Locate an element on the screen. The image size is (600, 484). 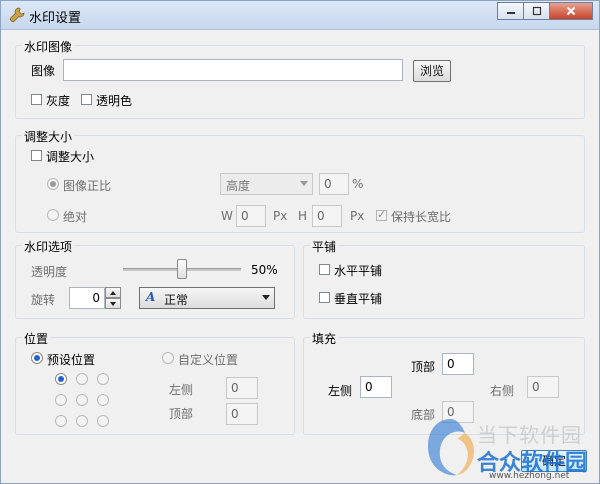
fill-top-label: 顶部 is located at coordinates (423, 367).